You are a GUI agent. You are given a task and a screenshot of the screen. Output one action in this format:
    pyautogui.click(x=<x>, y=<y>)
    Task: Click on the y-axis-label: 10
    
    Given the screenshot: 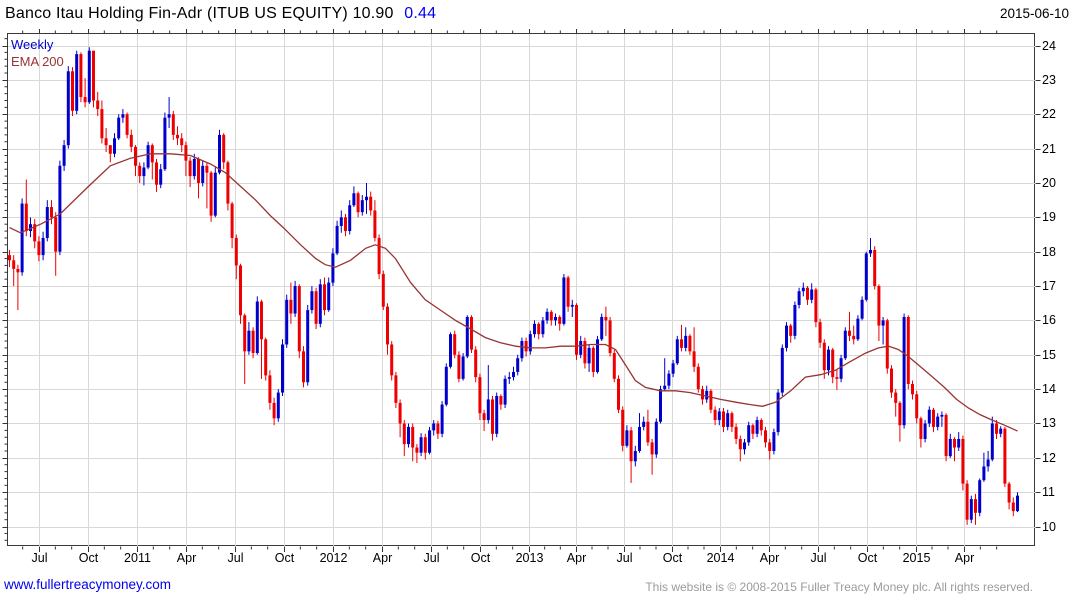 What is the action you would take?
    pyautogui.click(x=1049, y=526)
    